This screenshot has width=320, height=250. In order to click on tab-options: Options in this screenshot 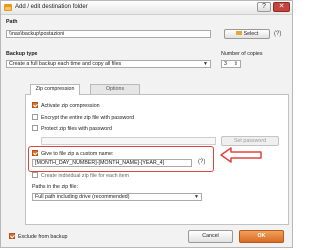, I will do `click(115, 89)`.